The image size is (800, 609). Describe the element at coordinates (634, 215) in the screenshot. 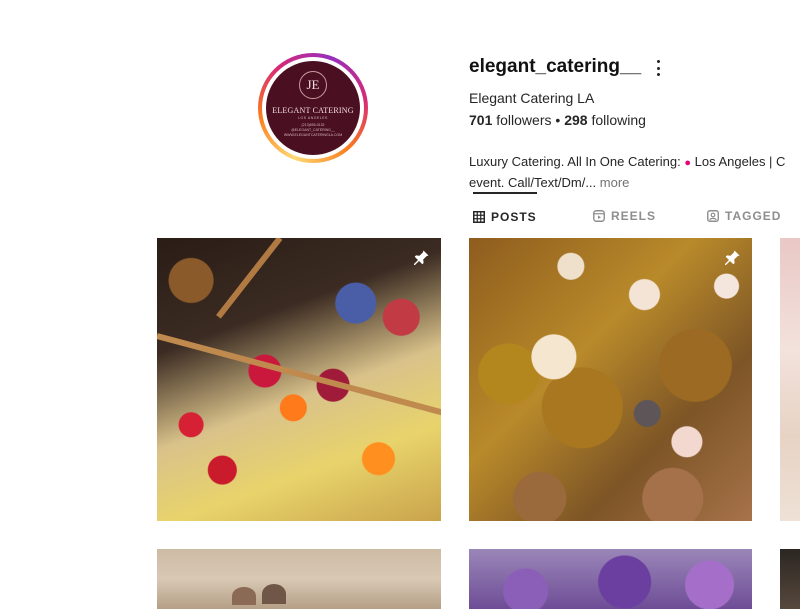

I see `tab-reels-label: REELS` at that location.